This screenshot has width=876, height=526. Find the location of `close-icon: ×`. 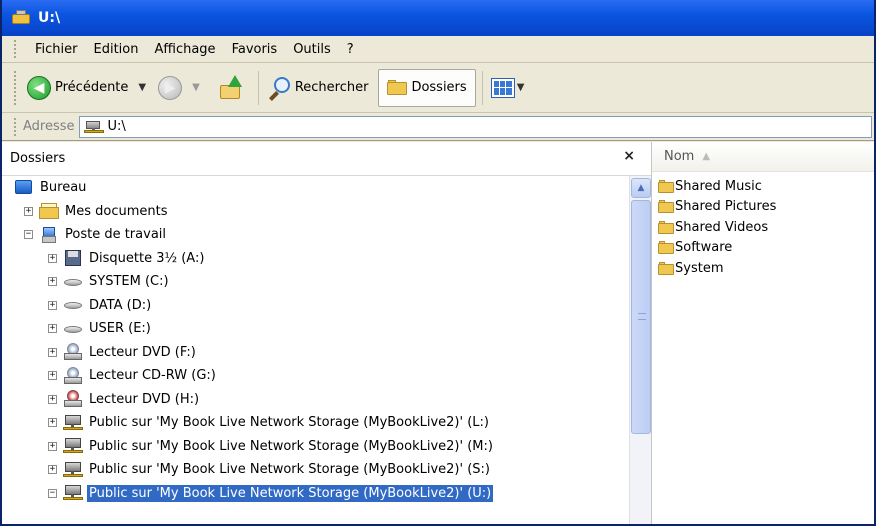

close-icon: × is located at coordinates (629, 156).